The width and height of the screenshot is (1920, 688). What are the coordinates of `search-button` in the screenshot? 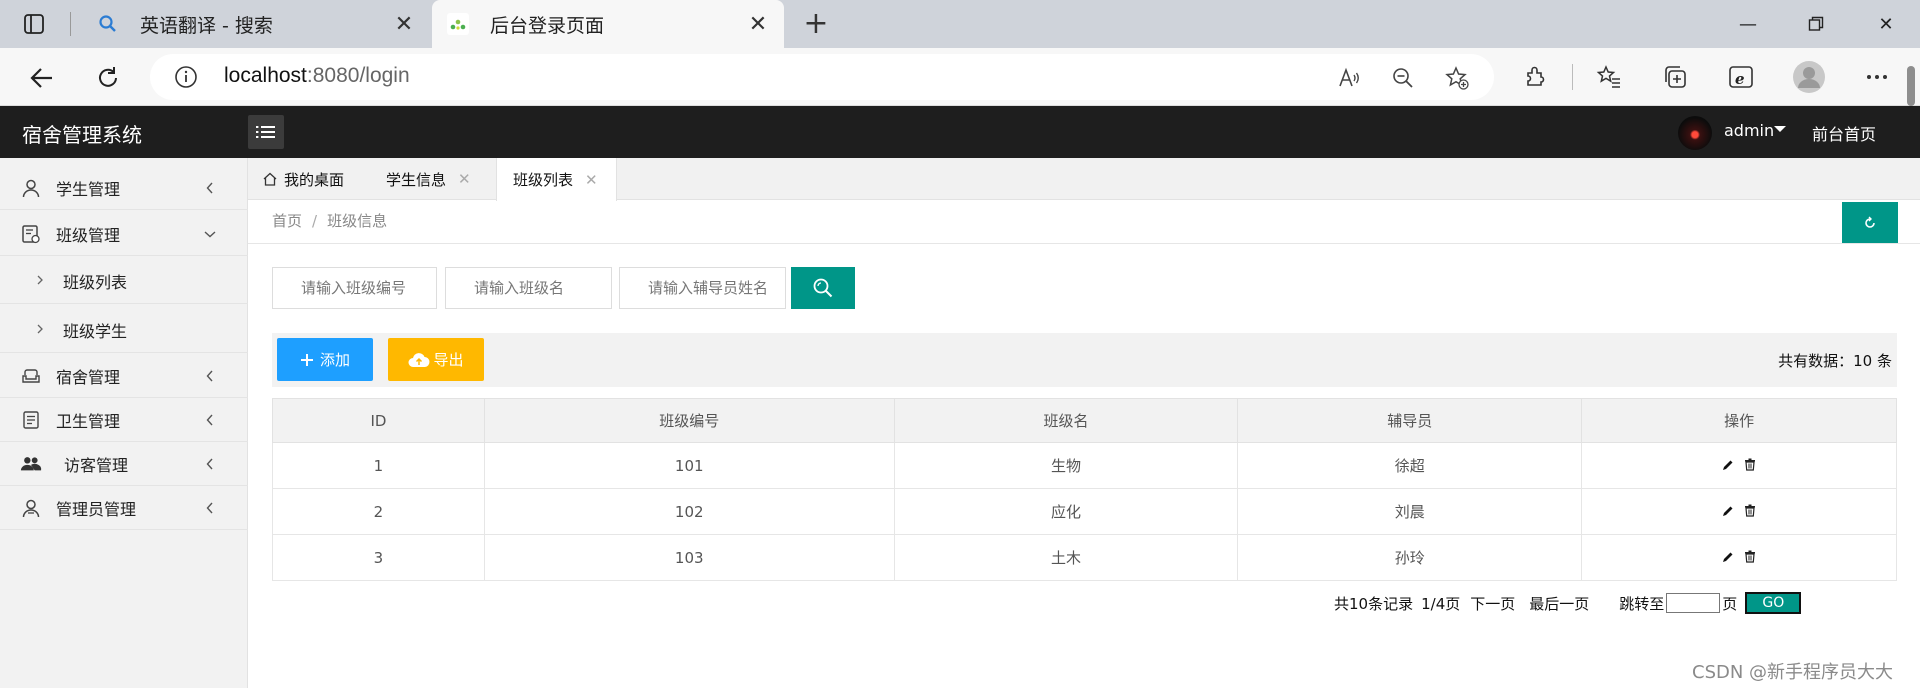 It's located at (823, 288).